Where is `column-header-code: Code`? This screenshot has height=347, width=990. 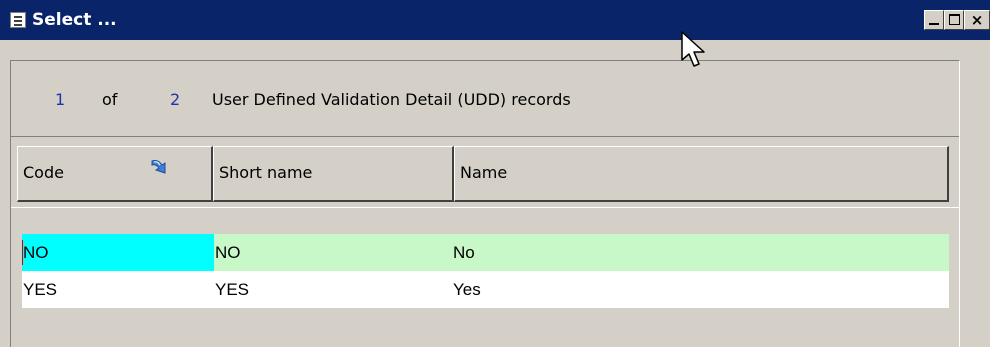
column-header-code: Code is located at coordinates (115, 174).